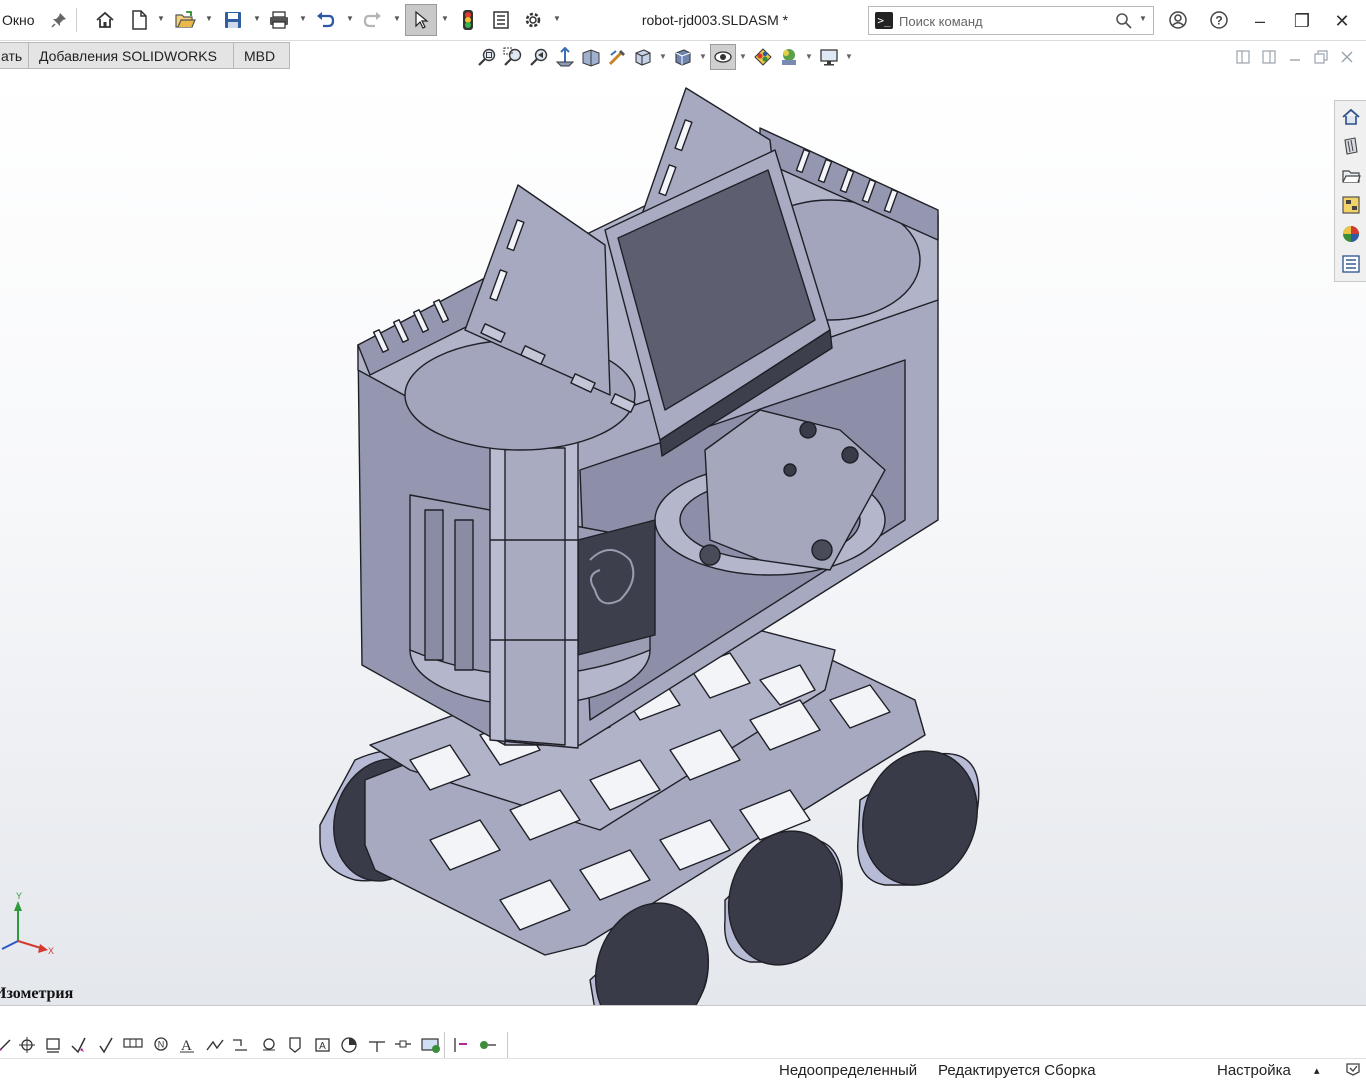 This screenshot has width=1366, height=1080. Describe the element at coordinates (215, 1045) in the screenshot. I see `weld-symbol-icon` at that location.